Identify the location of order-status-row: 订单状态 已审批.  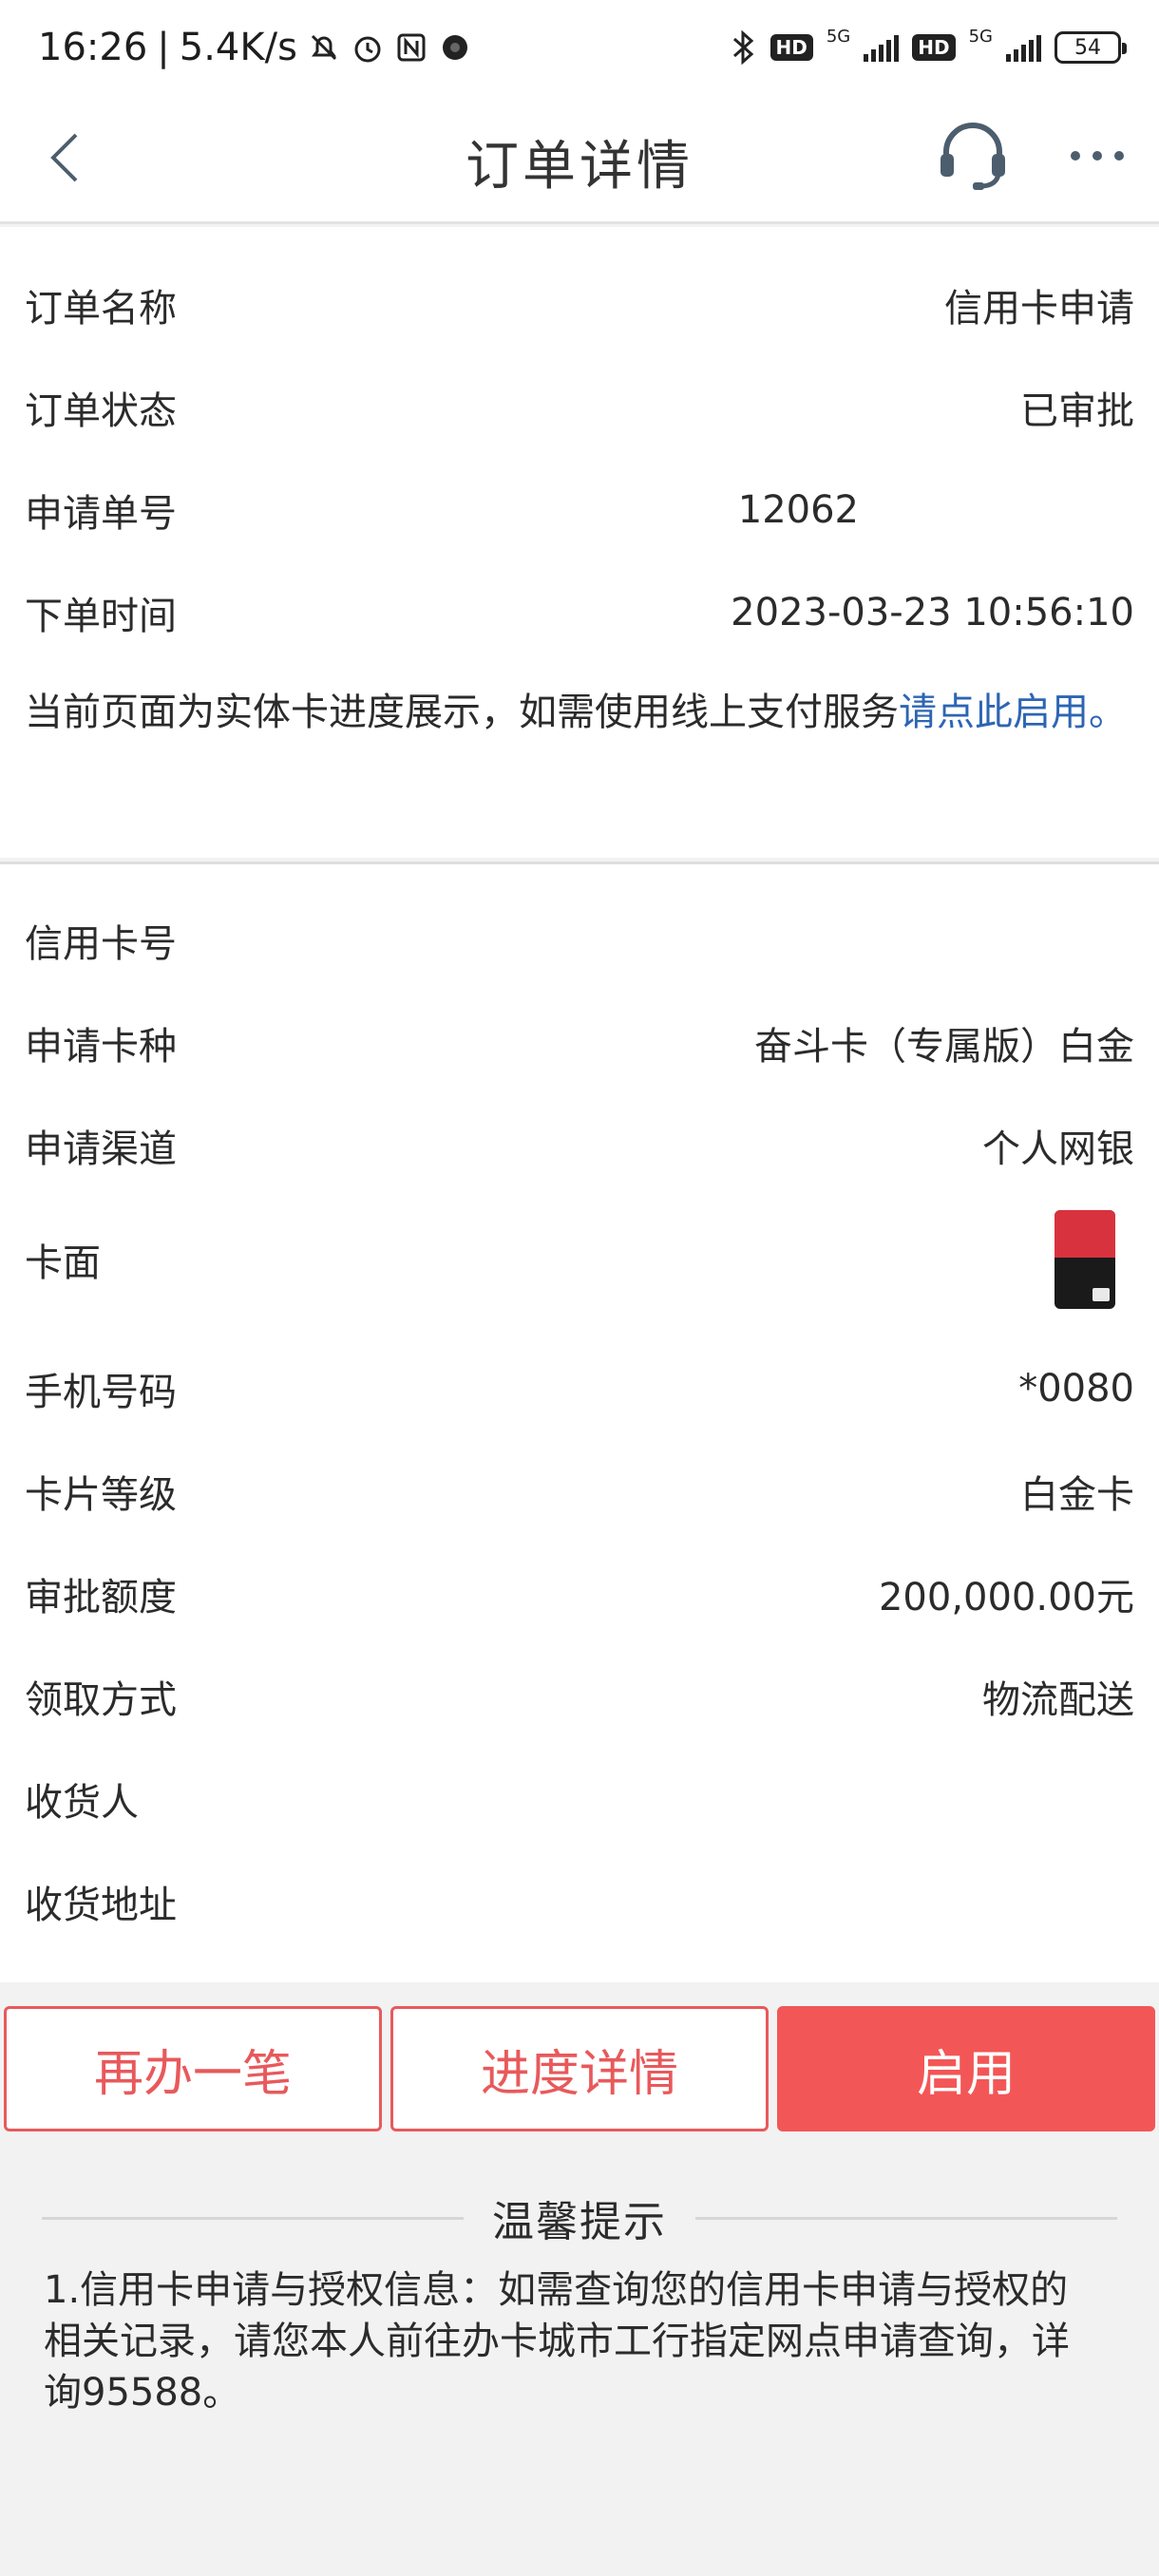
(579, 407).